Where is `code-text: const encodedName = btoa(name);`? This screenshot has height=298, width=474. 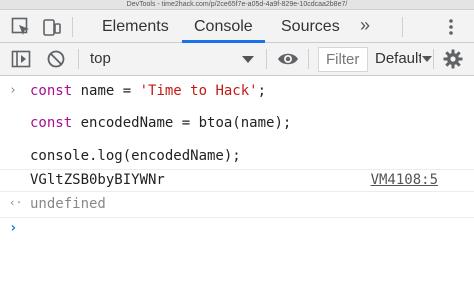 code-text: const encodedName = btoa(name); is located at coordinates (160, 123).